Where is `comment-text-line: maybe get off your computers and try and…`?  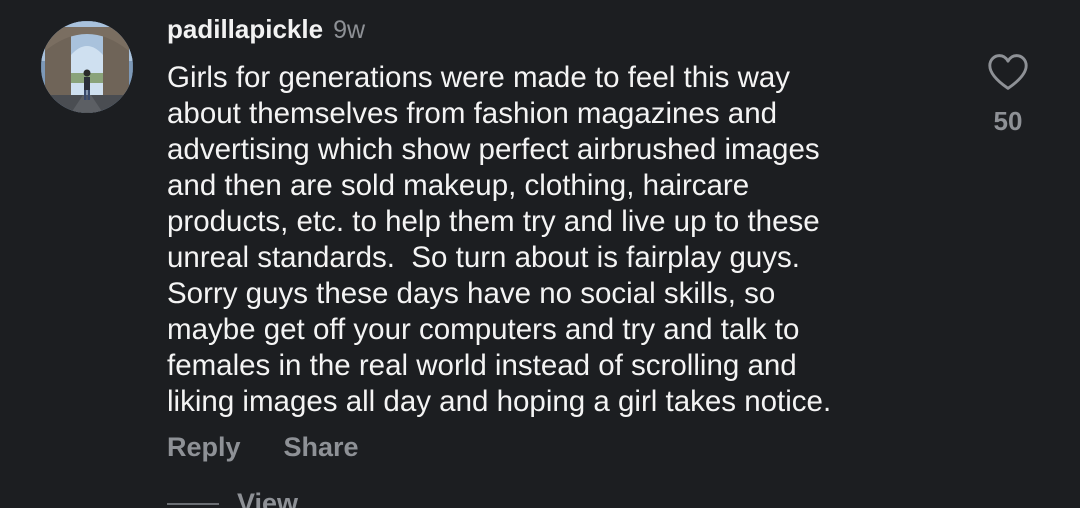 comment-text-line: maybe get off your computers and try and… is located at coordinates (483, 329).